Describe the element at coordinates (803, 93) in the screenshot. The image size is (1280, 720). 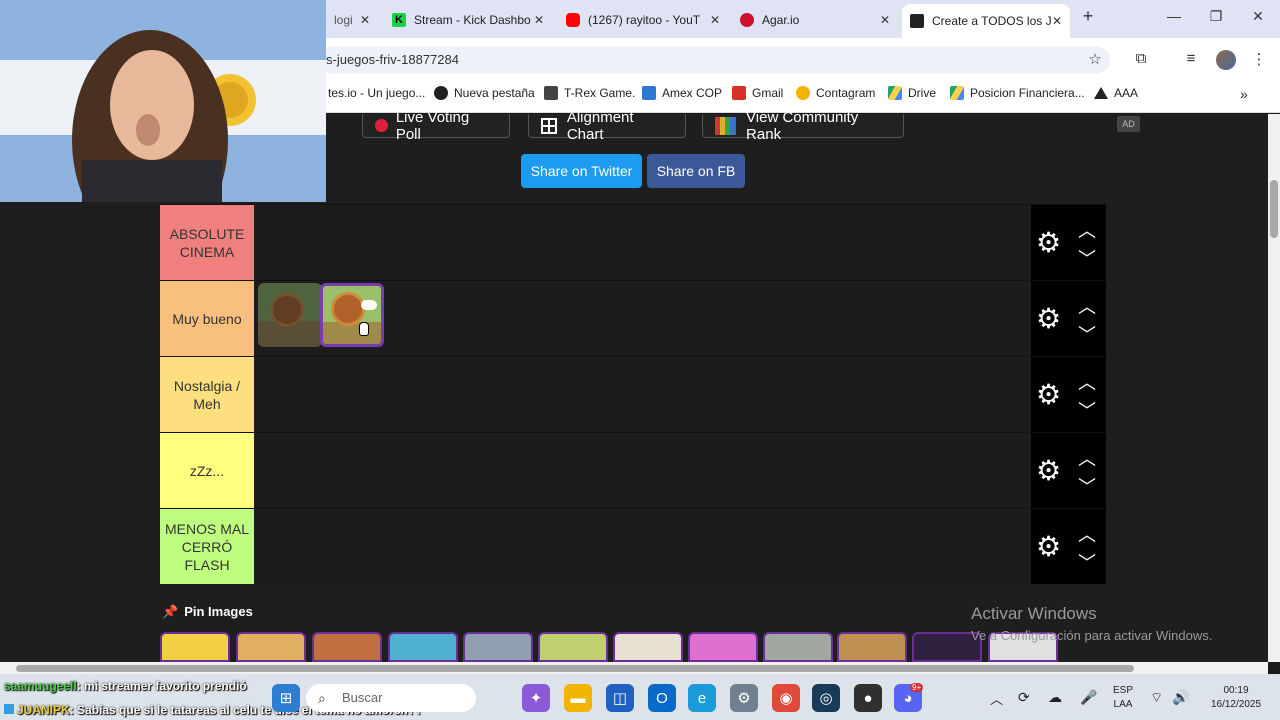
I see `contagram-icon` at that location.